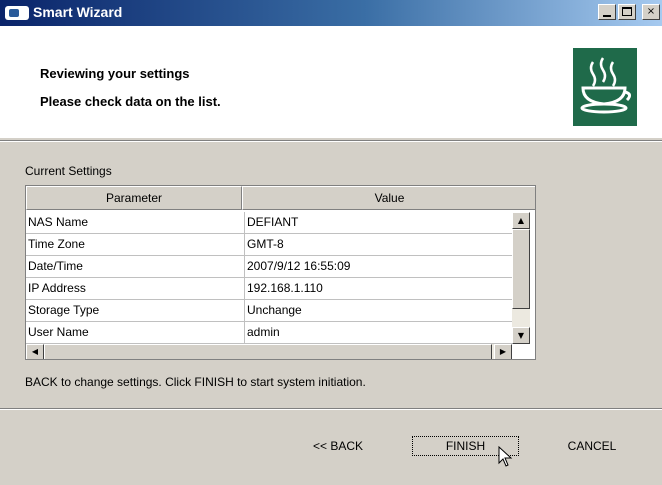 This screenshot has height=485, width=662. I want to click on scroll-right-icon: ▶, so click(503, 351).